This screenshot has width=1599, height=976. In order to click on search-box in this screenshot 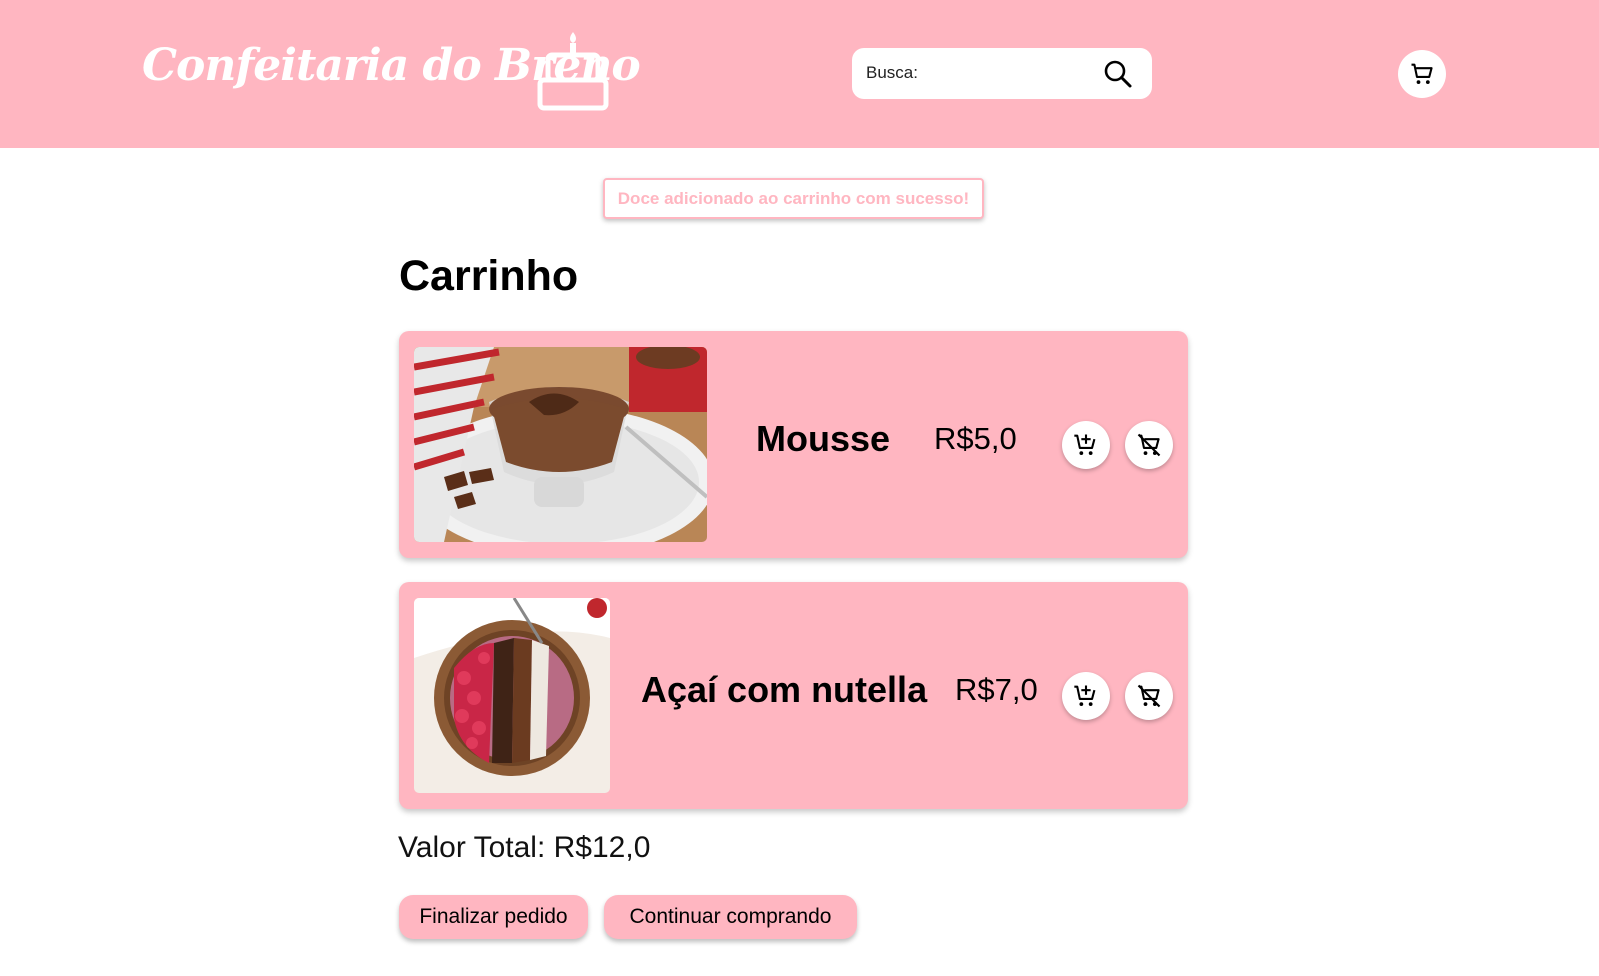, I will do `click(1002, 73)`.